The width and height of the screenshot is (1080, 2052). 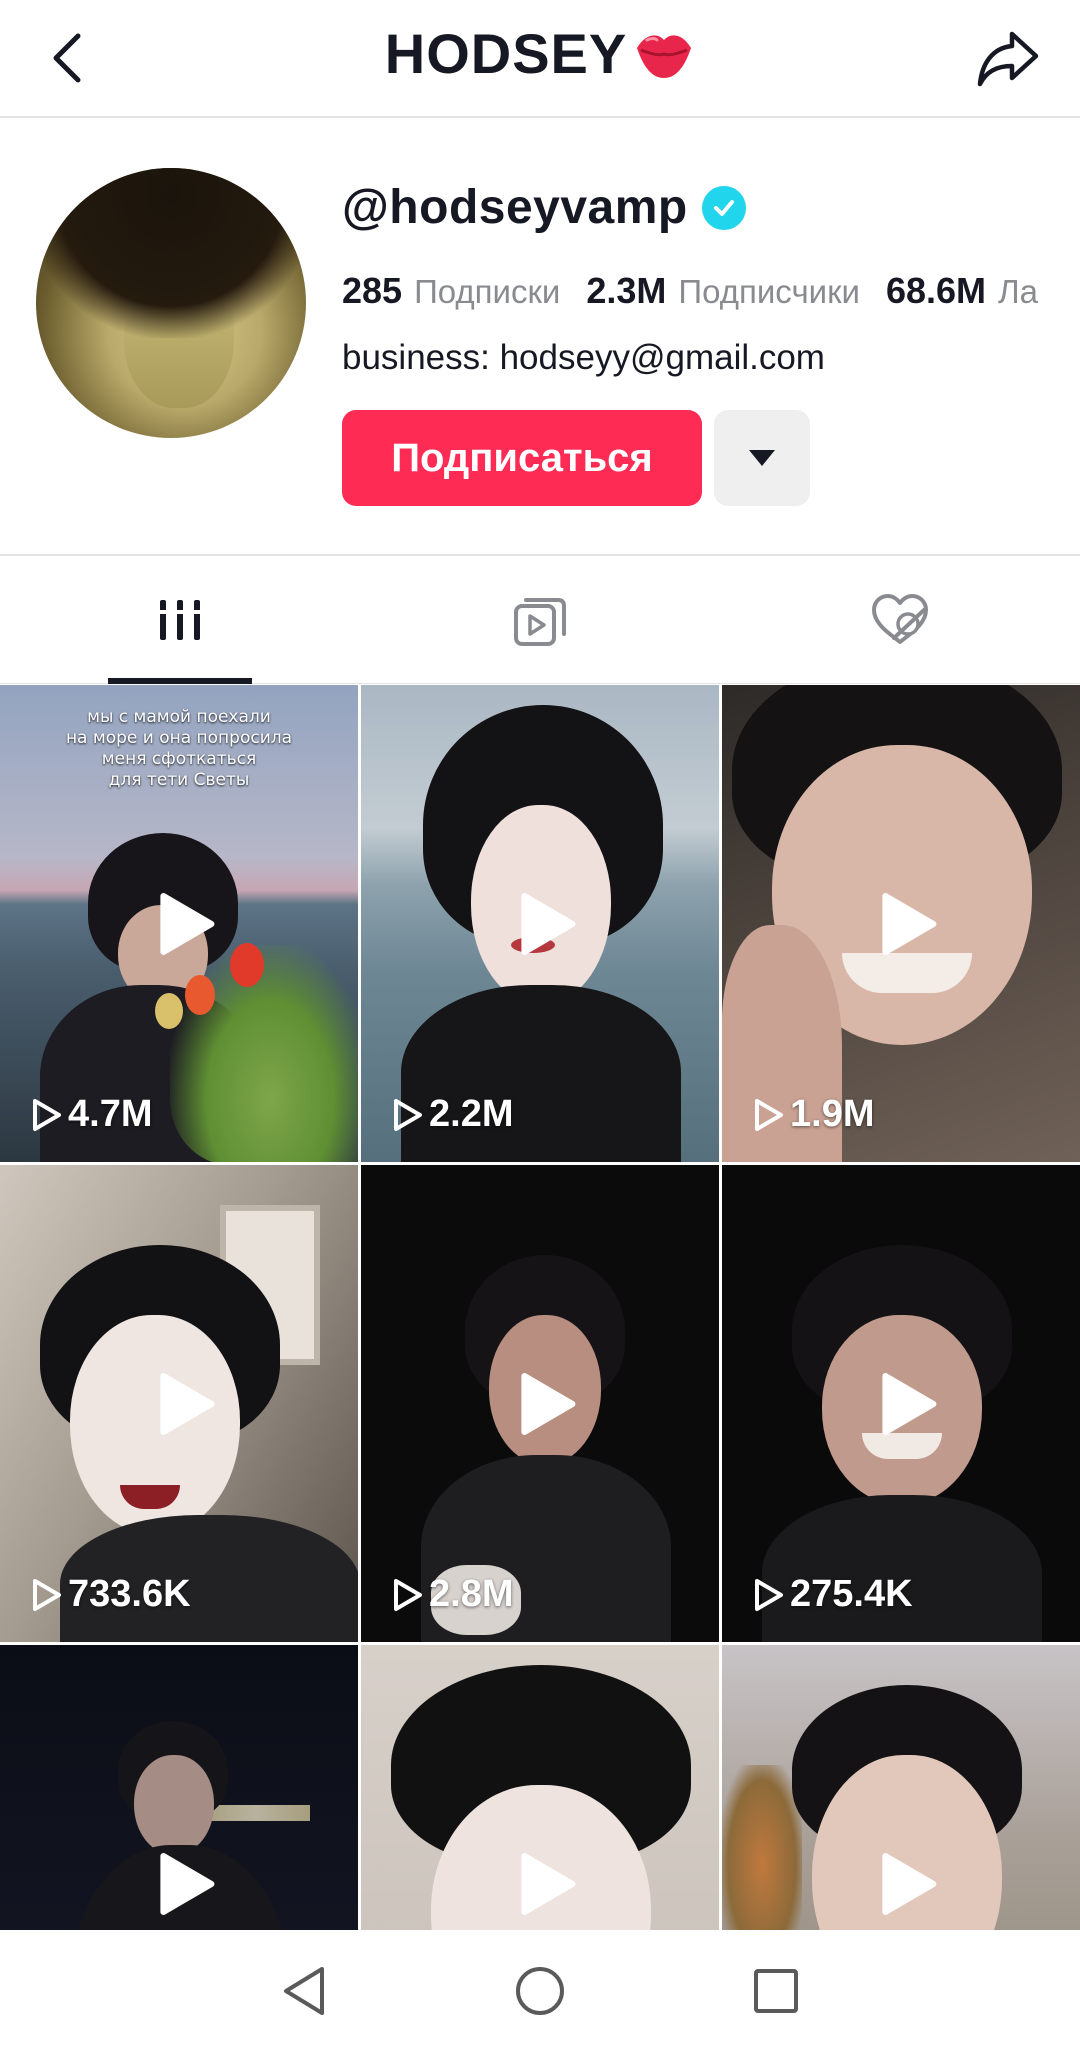 I want to click on video-tile: 2.8M, so click(x=540, y=1403).